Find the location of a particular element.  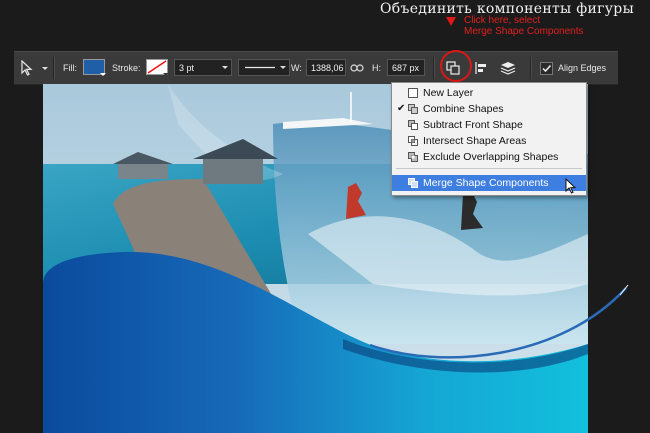

stroke-label: Stroke: is located at coordinates (126, 68).